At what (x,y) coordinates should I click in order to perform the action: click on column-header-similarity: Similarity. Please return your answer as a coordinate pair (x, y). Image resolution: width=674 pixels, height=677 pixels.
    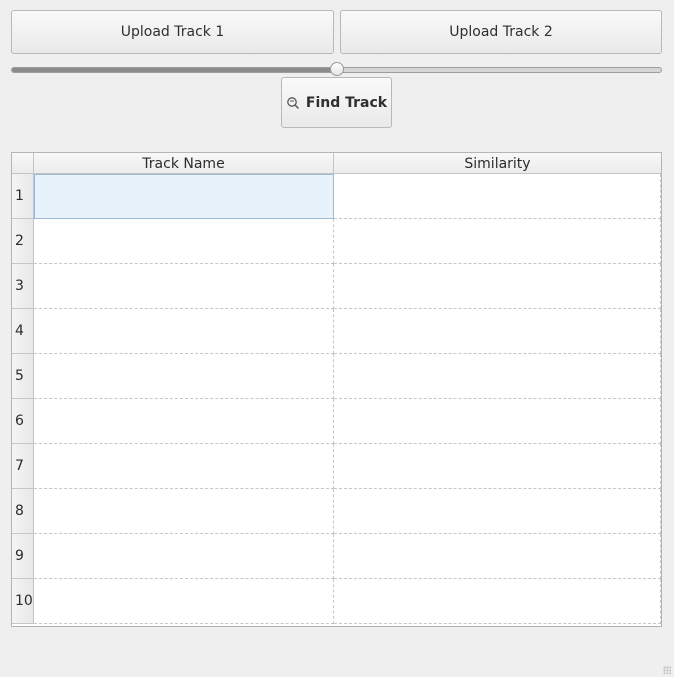
    Looking at the image, I should click on (497, 163).